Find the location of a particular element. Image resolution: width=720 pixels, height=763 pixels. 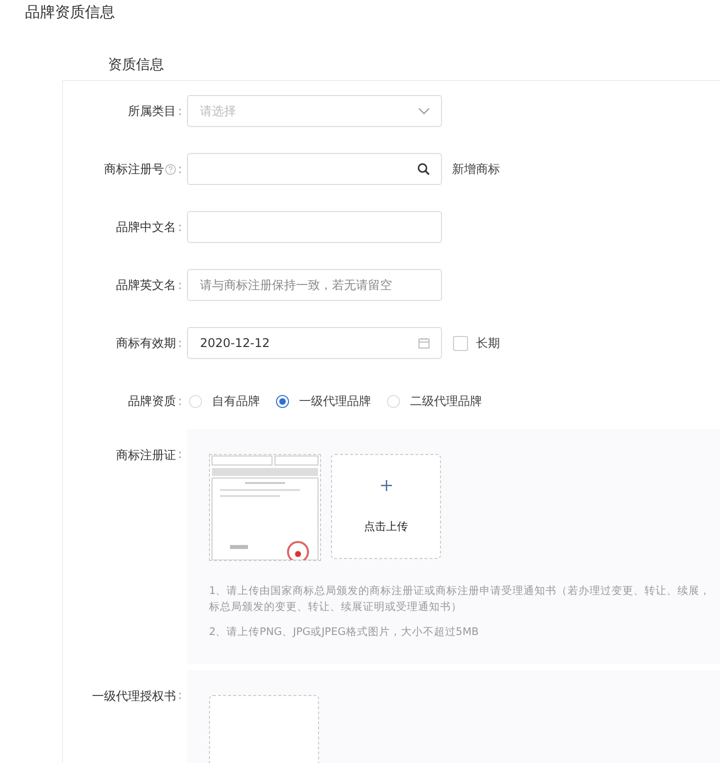

search-field is located at coordinates (314, 169).